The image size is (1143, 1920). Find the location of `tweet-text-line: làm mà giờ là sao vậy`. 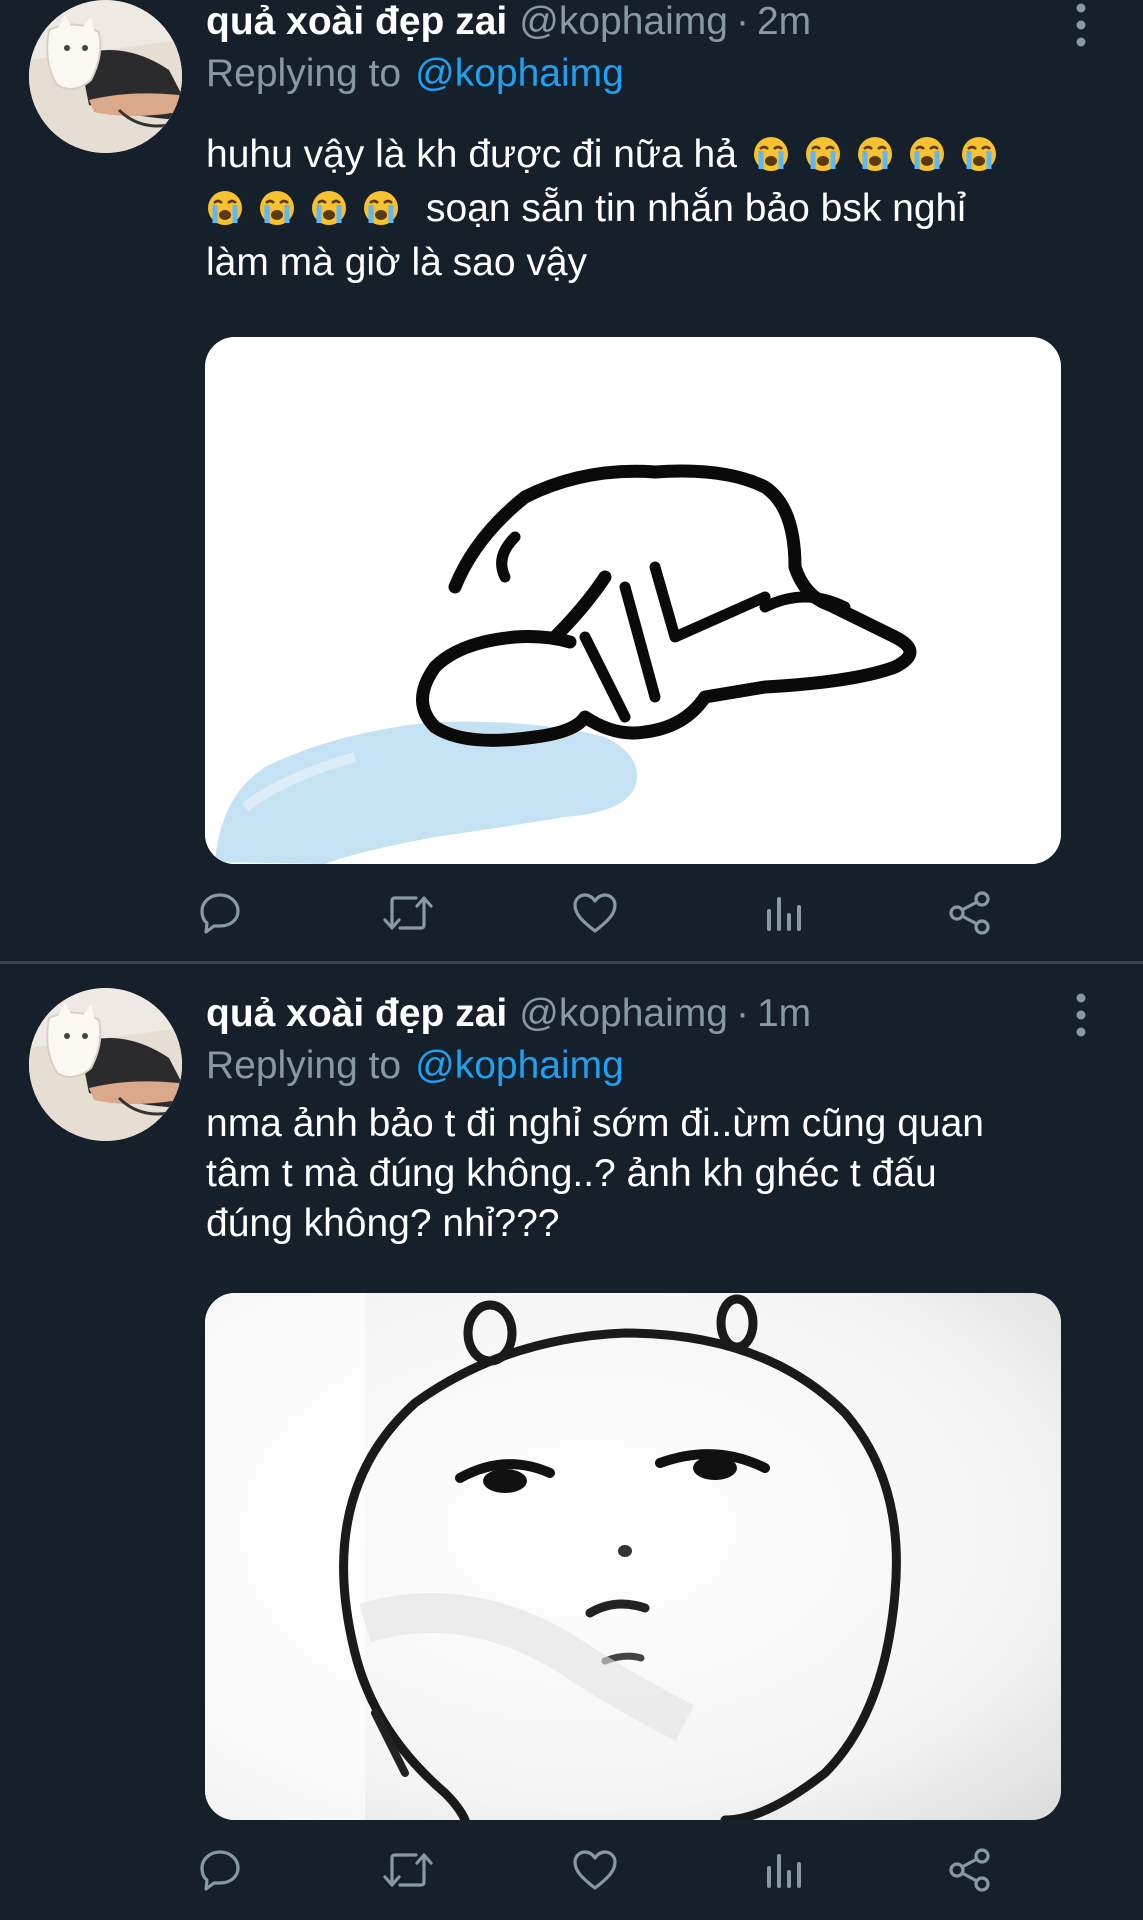

tweet-text-line: làm mà giờ là sao vậy is located at coordinates (397, 262).